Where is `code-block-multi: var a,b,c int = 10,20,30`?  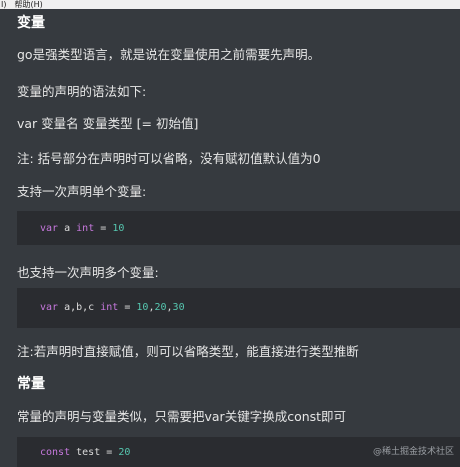 code-block-multi: var a,b,c int = 10,20,30 is located at coordinates (238, 308).